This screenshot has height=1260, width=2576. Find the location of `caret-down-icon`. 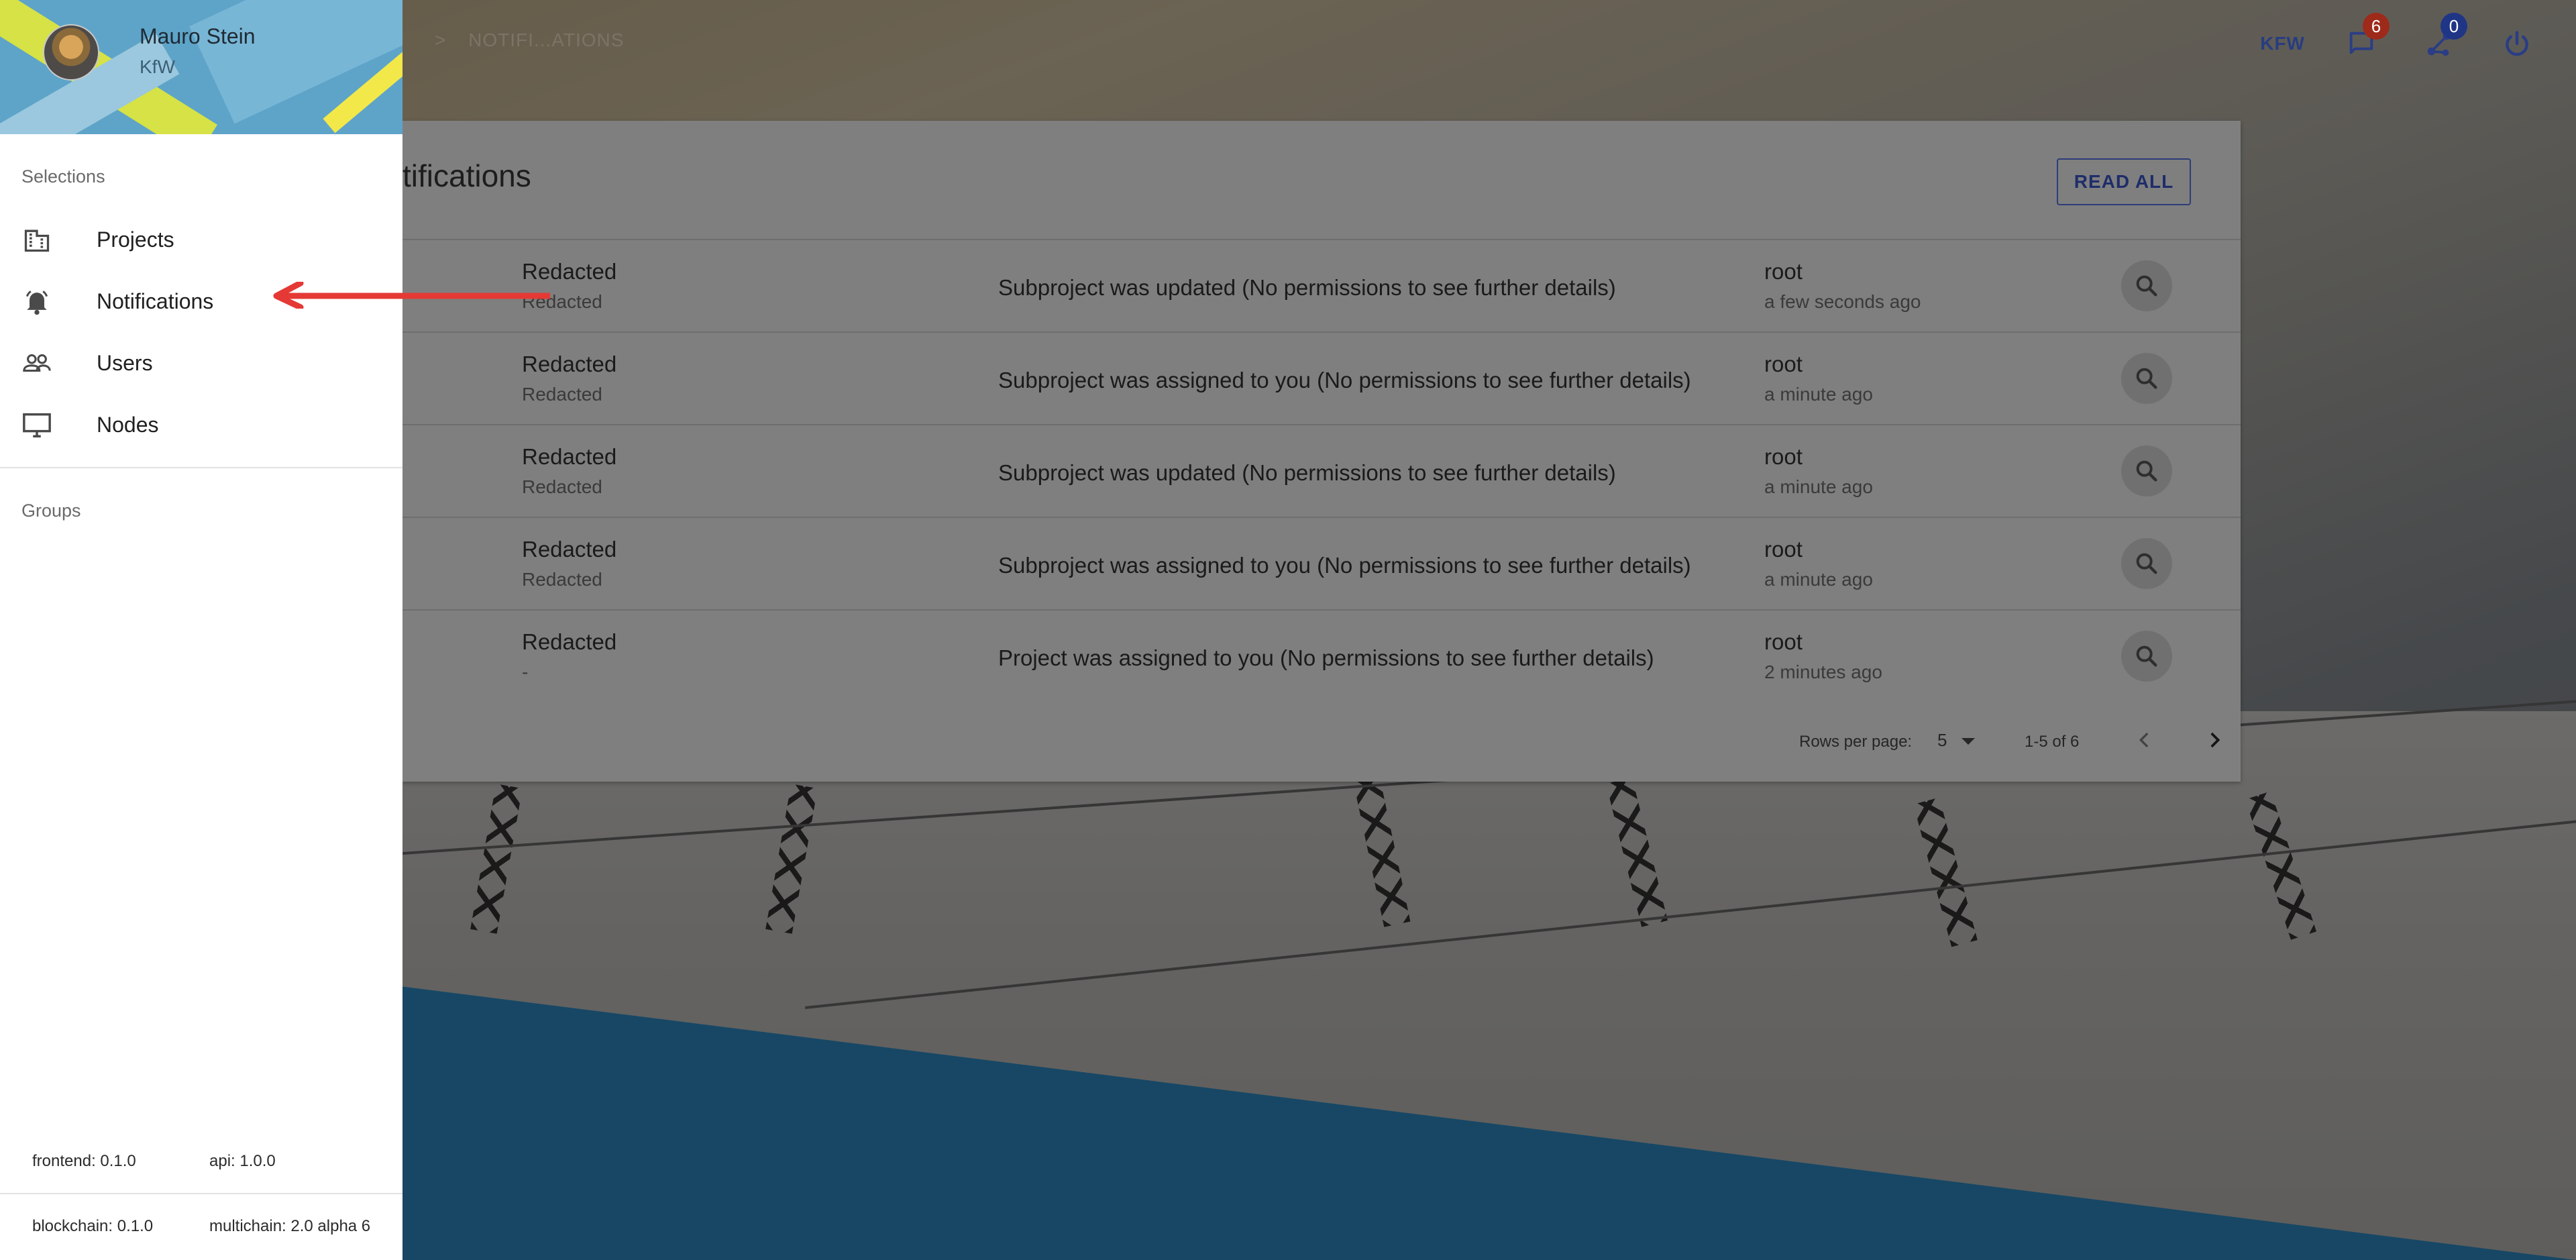

caret-down-icon is located at coordinates (1968, 741).